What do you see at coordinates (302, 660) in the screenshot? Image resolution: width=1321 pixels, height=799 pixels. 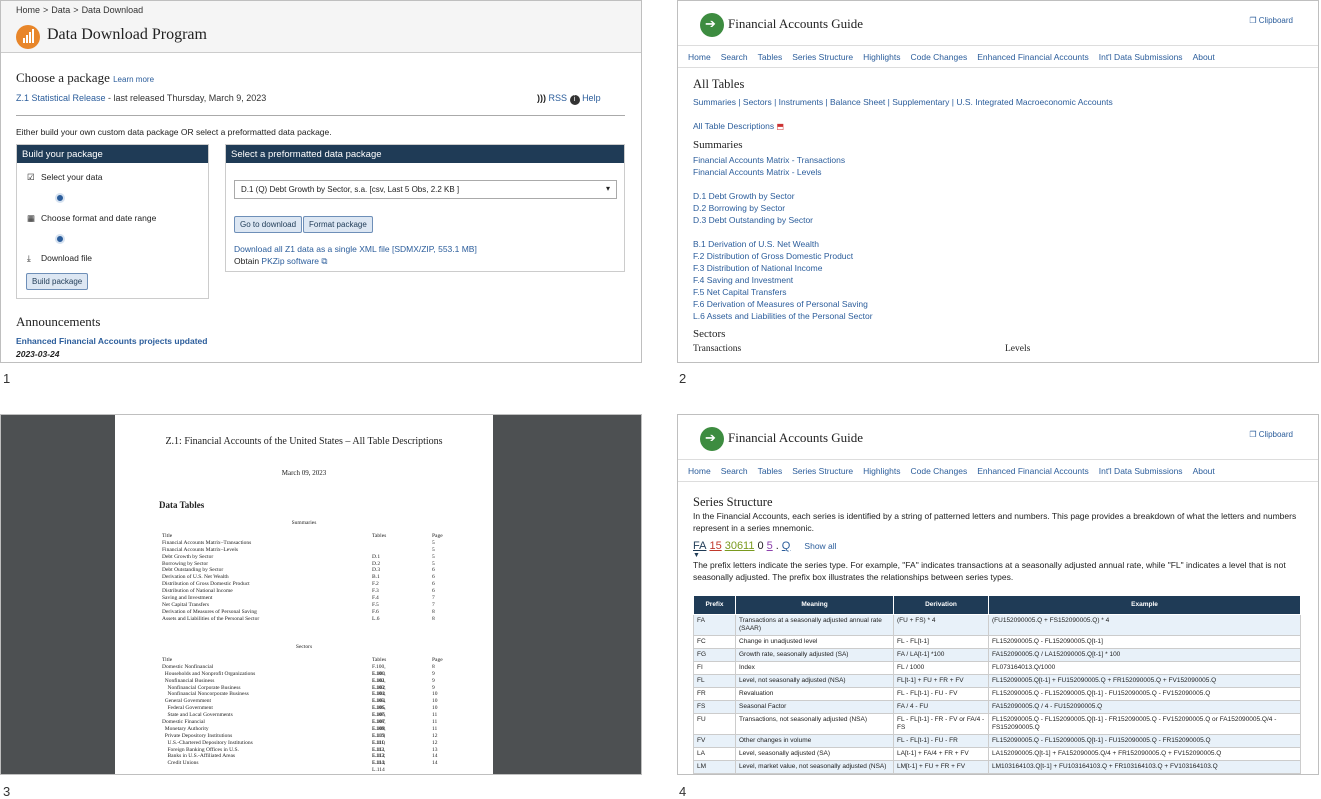 I see `table-header-row: Title Tables Page` at bounding box center [302, 660].